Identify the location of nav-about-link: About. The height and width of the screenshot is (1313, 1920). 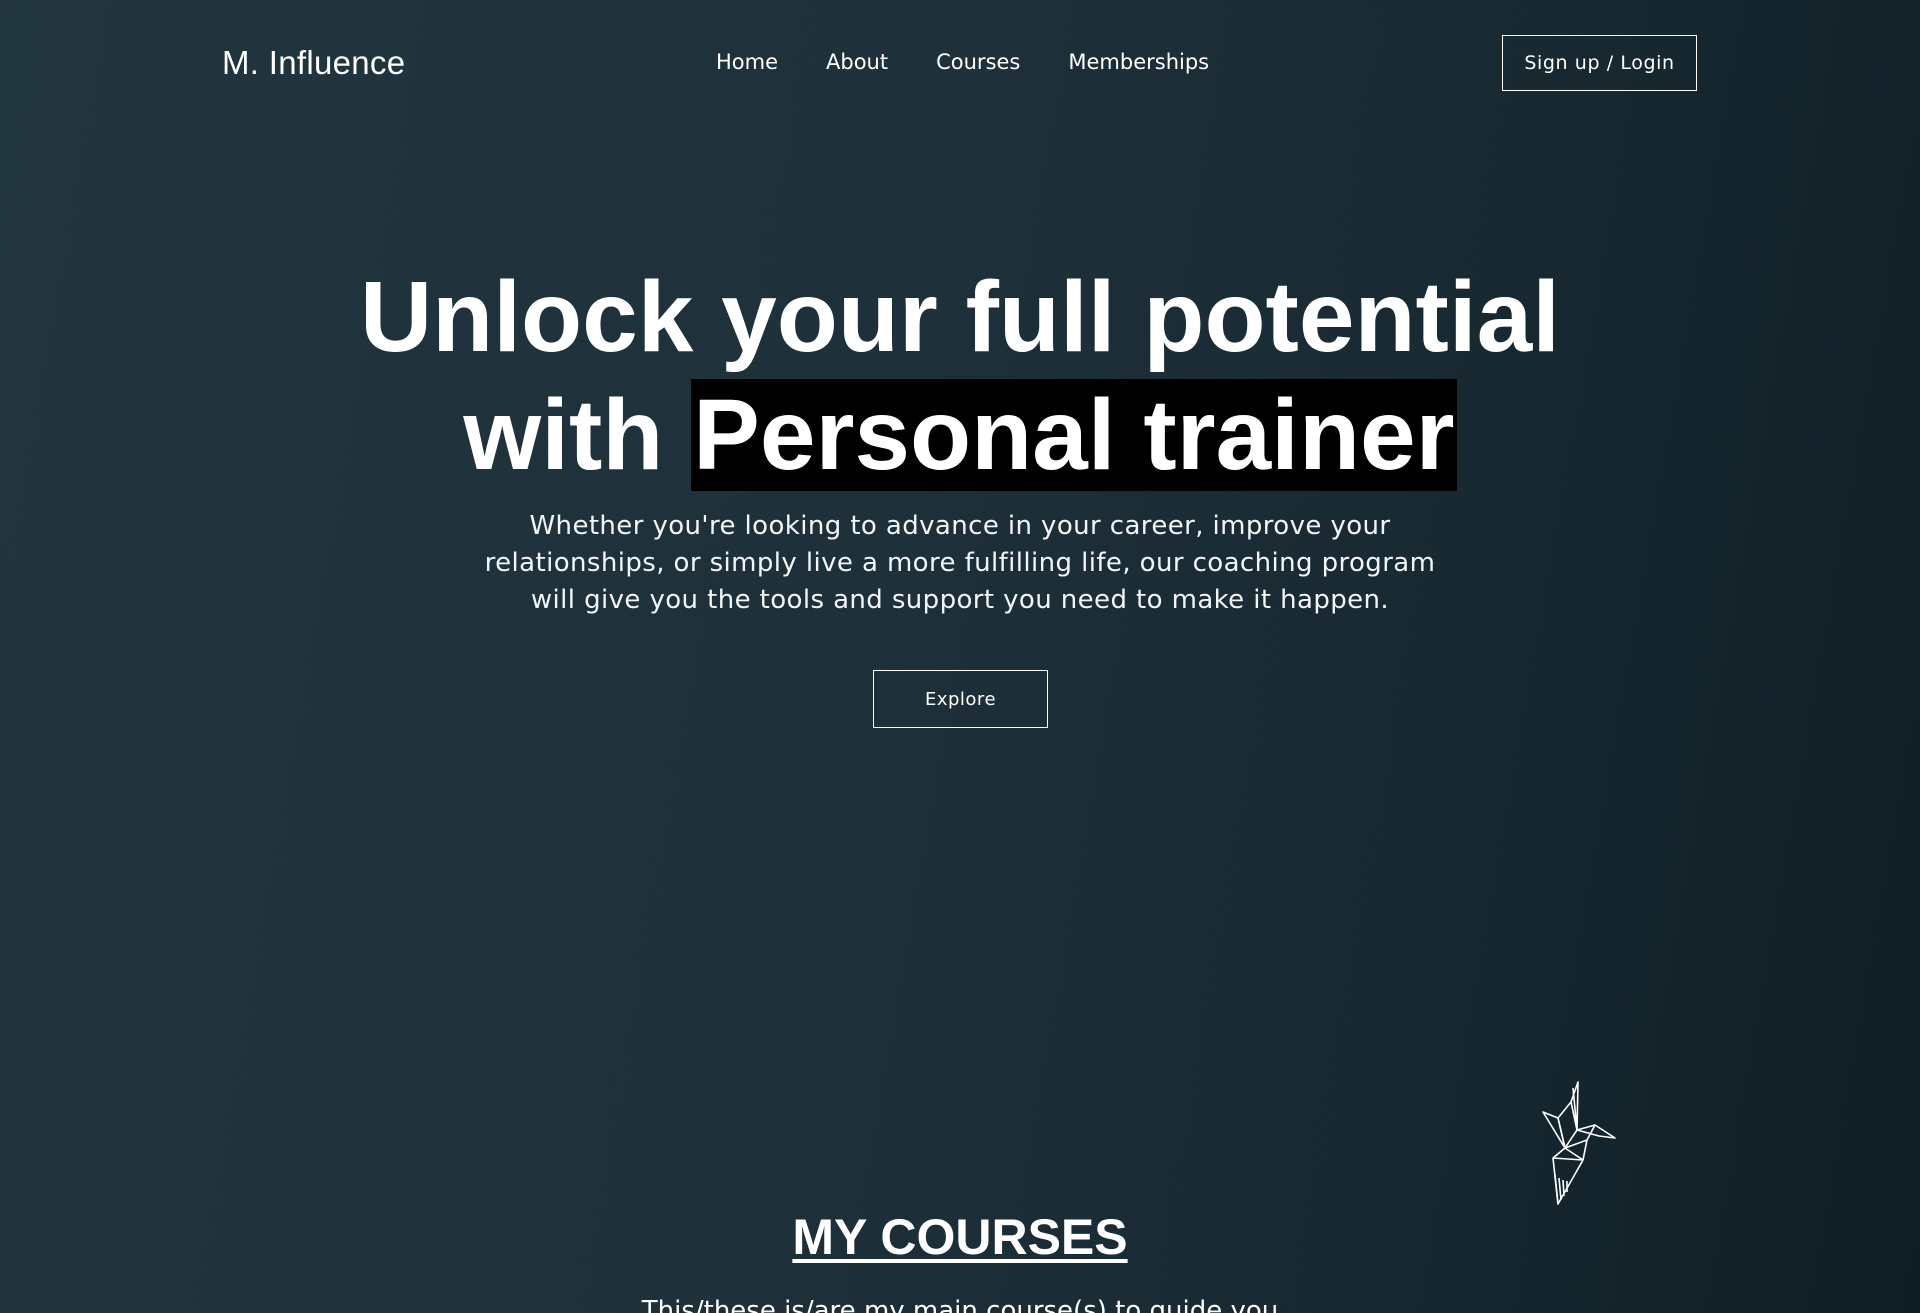
(857, 62).